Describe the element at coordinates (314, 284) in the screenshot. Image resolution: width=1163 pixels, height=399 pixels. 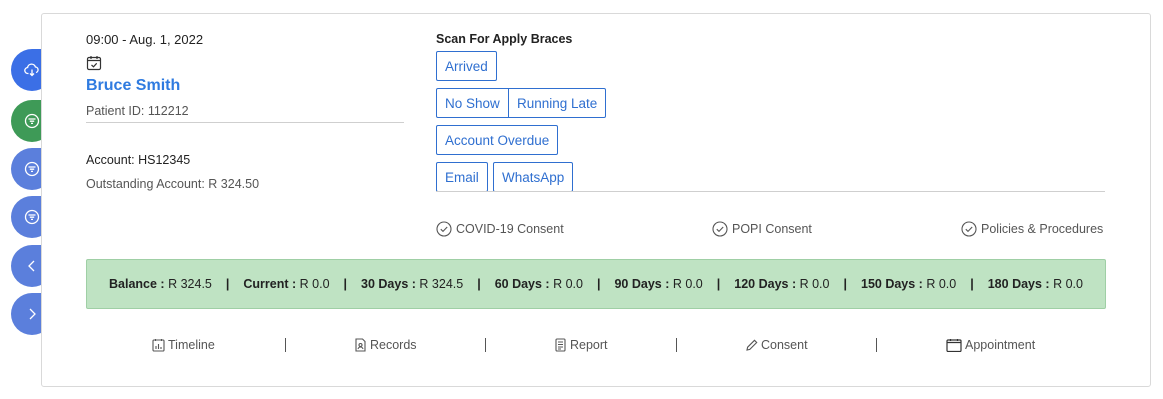
I see `current-value: R 0.0` at that location.